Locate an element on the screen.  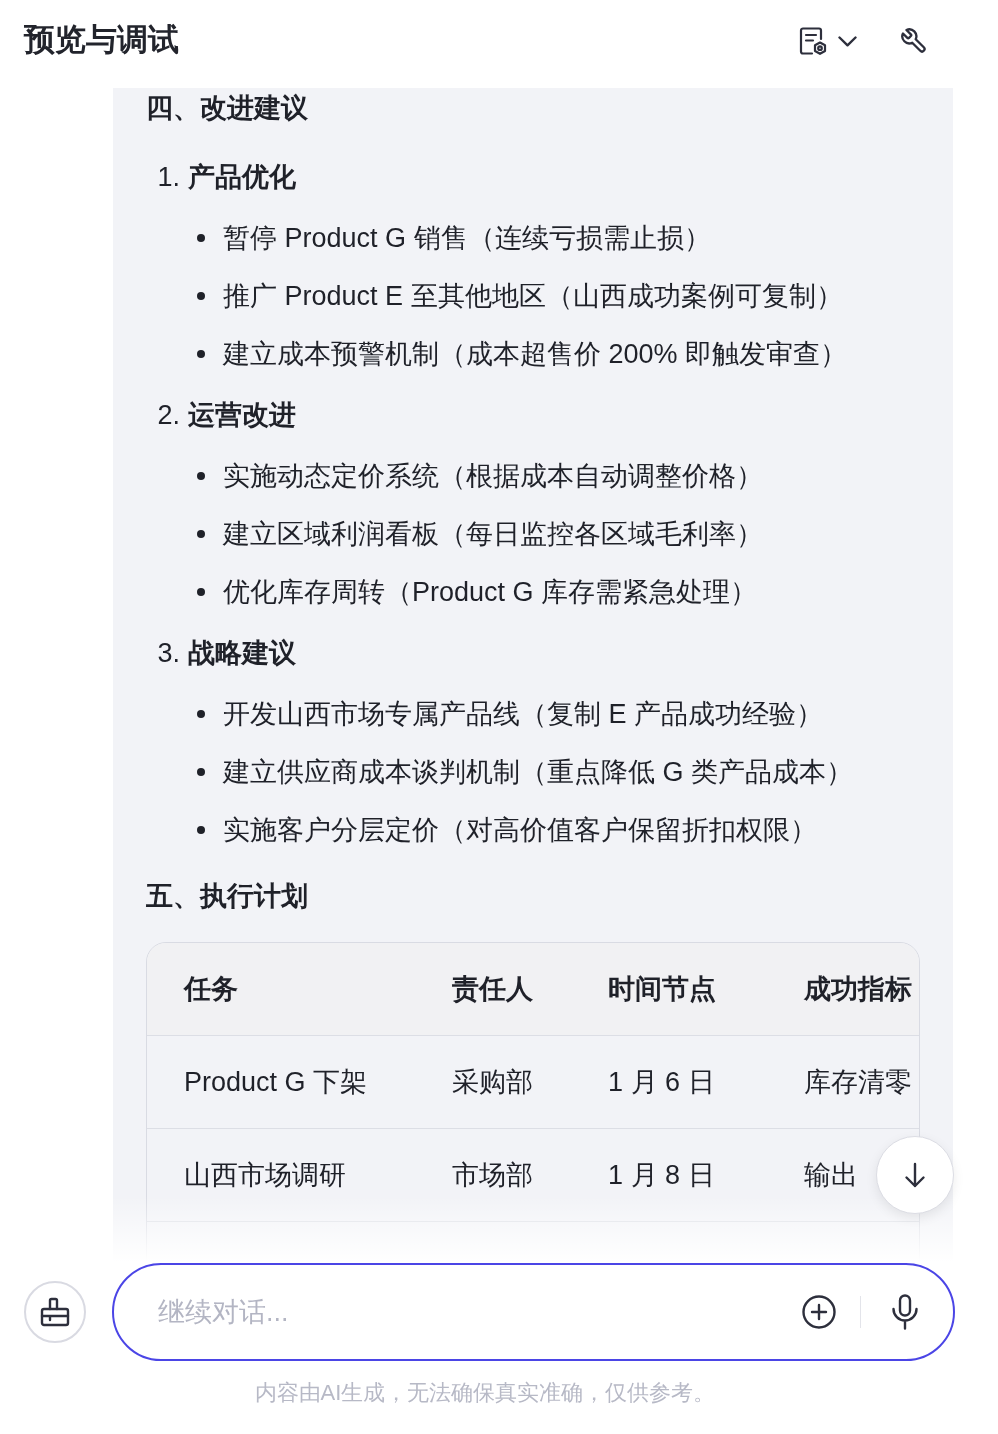
microphone-button is located at coordinates (905, 1312).